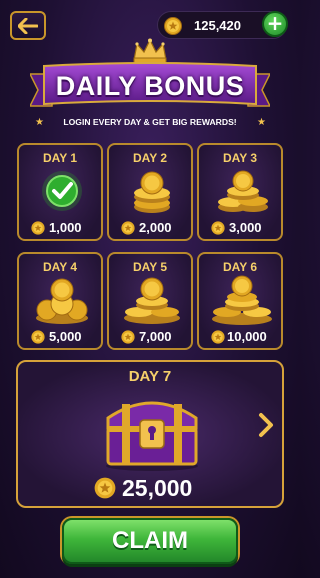 The image size is (320, 578). I want to click on day-label: DAY 6, so click(240, 267).